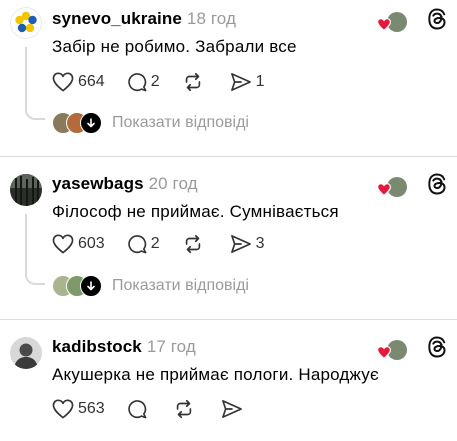 Image resolution: width=457 pixels, height=441 pixels. Describe the element at coordinates (260, 81) in the screenshot. I see `share-count: 1` at that location.